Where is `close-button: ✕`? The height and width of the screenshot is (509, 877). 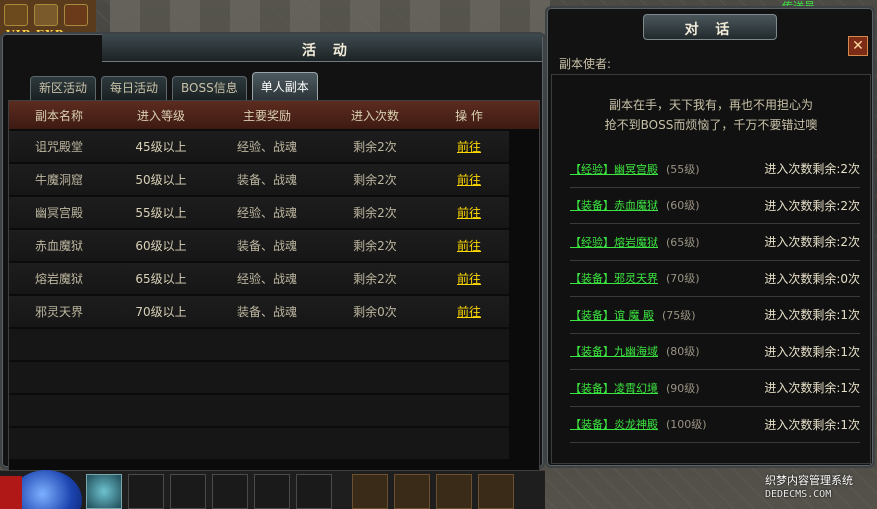 close-button: ✕ is located at coordinates (858, 46).